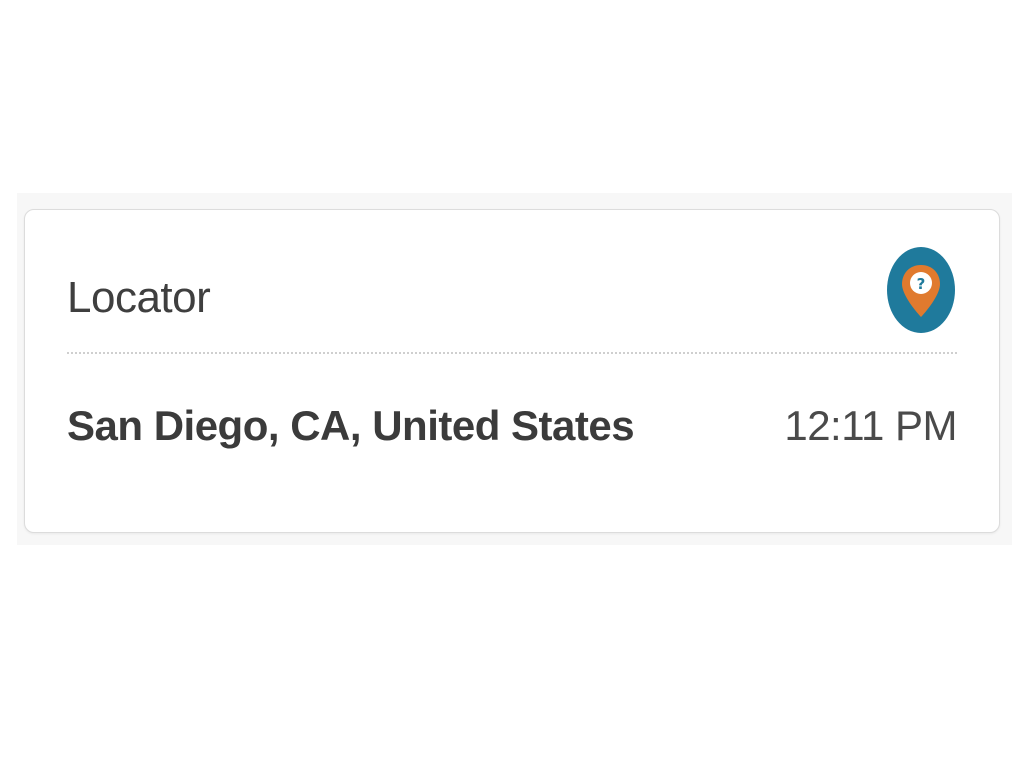 The width and height of the screenshot is (1024, 768). What do you see at coordinates (351, 425) in the screenshot?
I see `location-name: San Diego, CA, United States` at bounding box center [351, 425].